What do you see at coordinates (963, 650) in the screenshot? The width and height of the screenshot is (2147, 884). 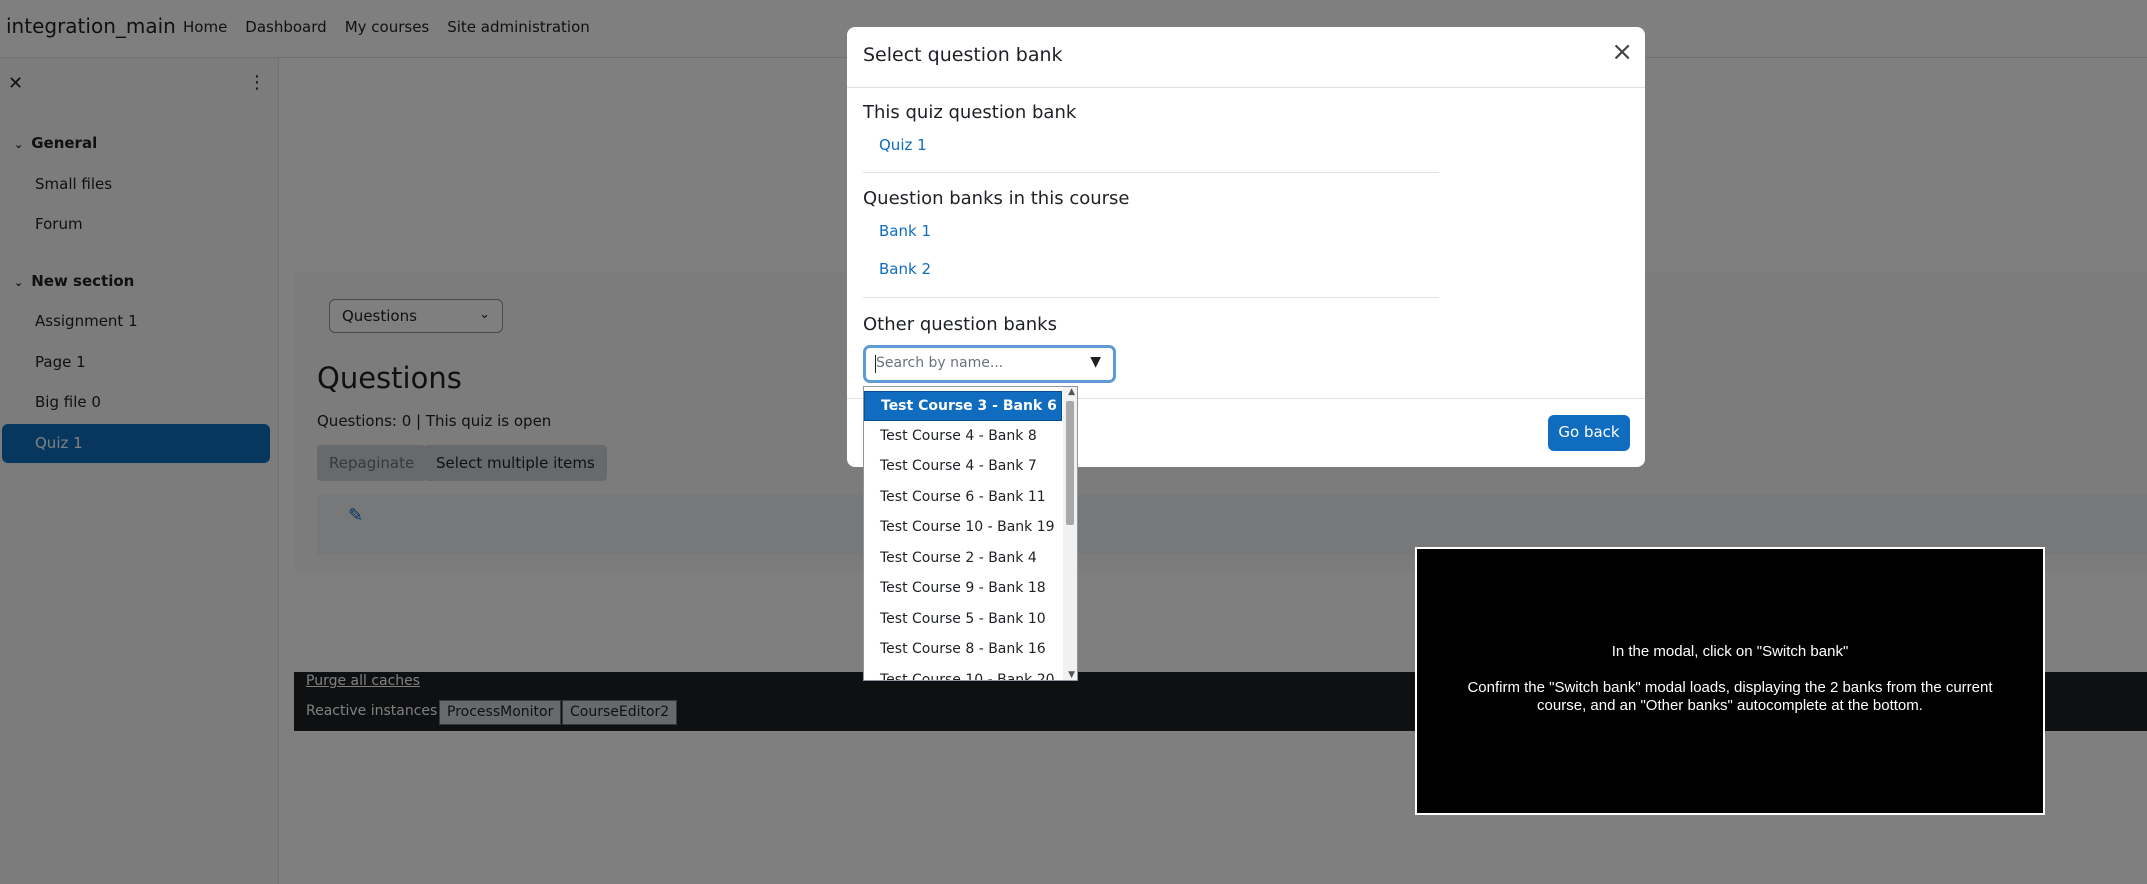 I see `suggestion-option: Test Course 8 - Bank 16` at bounding box center [963, 650].